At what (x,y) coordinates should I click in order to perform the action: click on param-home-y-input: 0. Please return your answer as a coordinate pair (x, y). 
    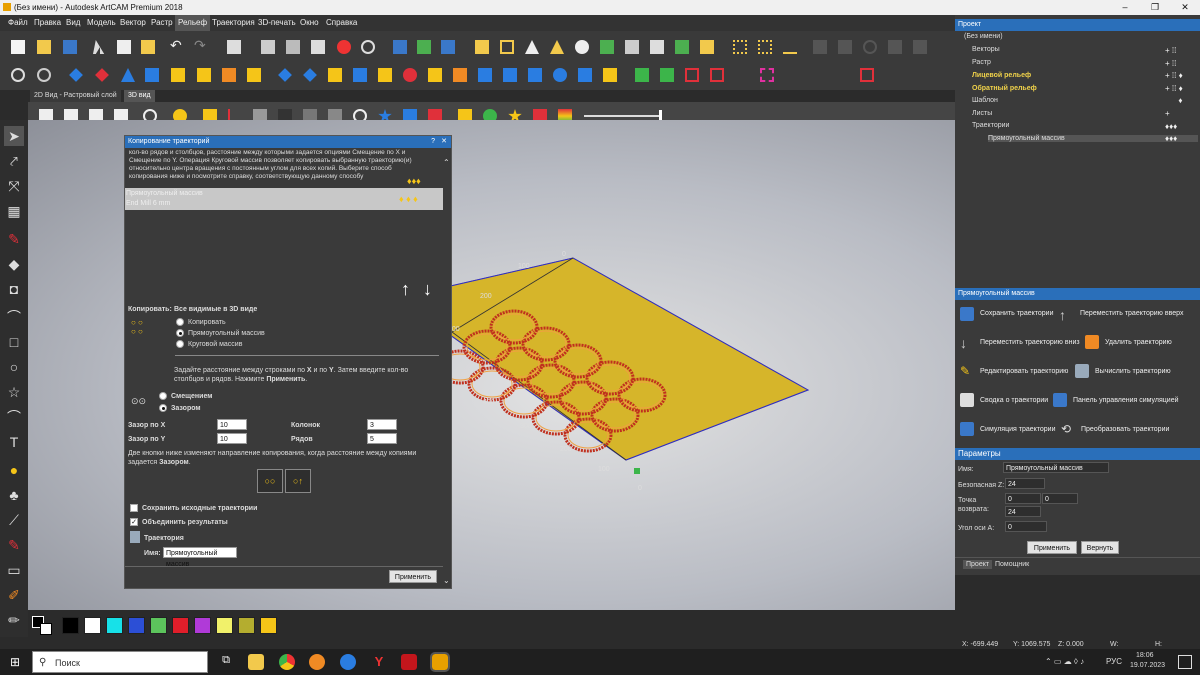
    Looking at the image, I should click on (1060, 498).